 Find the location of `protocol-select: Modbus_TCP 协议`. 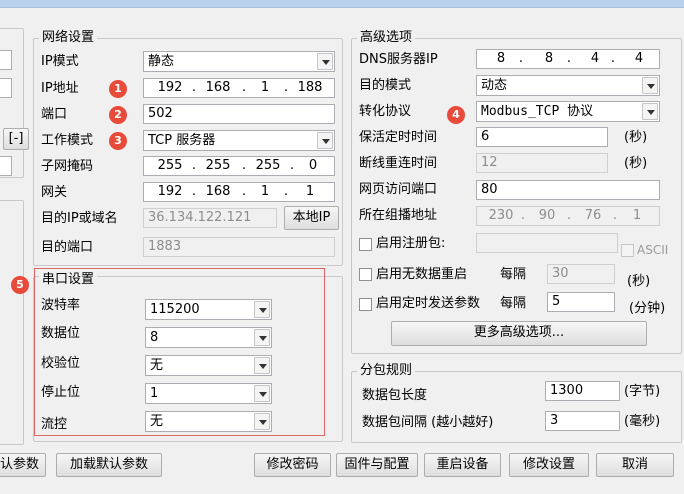

protocol-select: Modbus_TCP 协议 is located at coordinates (568, 111).